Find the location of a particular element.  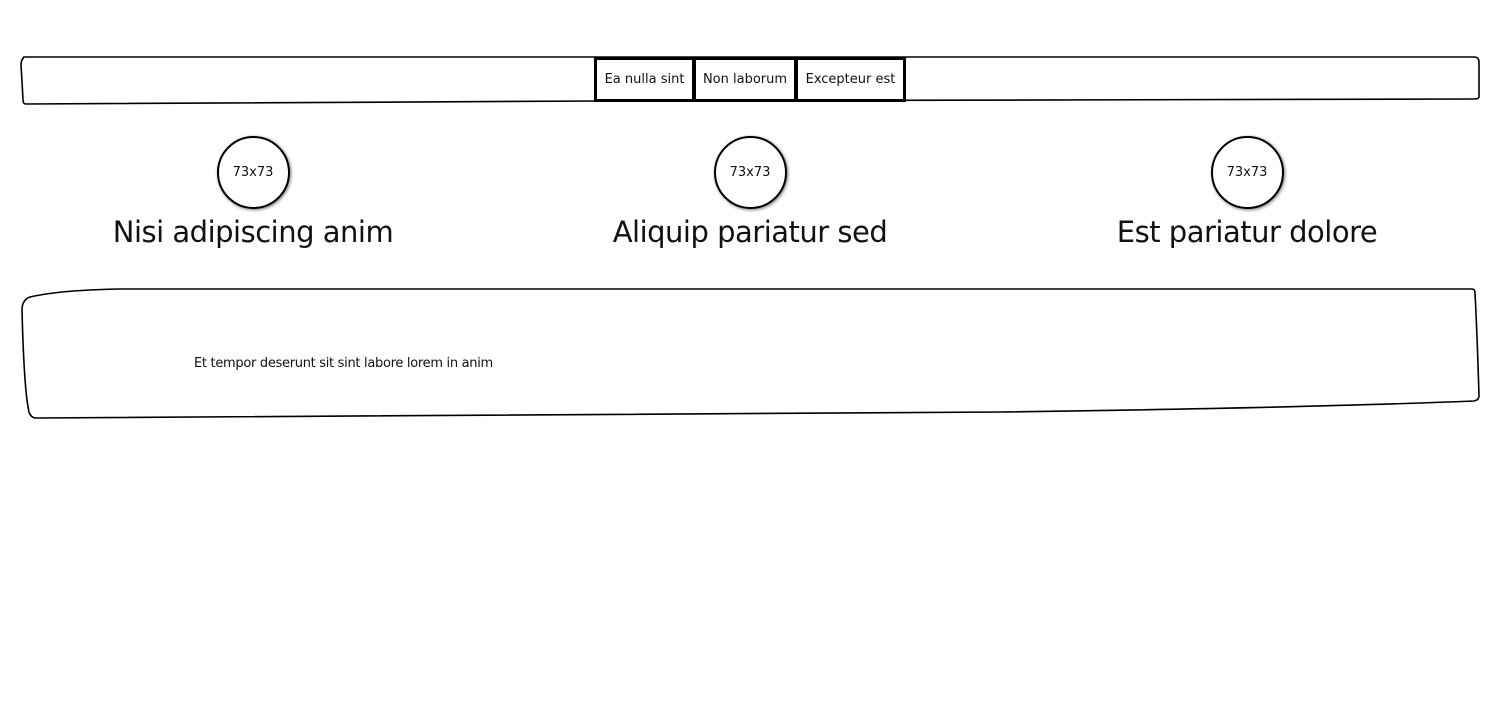

nav-button-excepteur-est: Excepteur est is located at coordinates (850, 79).